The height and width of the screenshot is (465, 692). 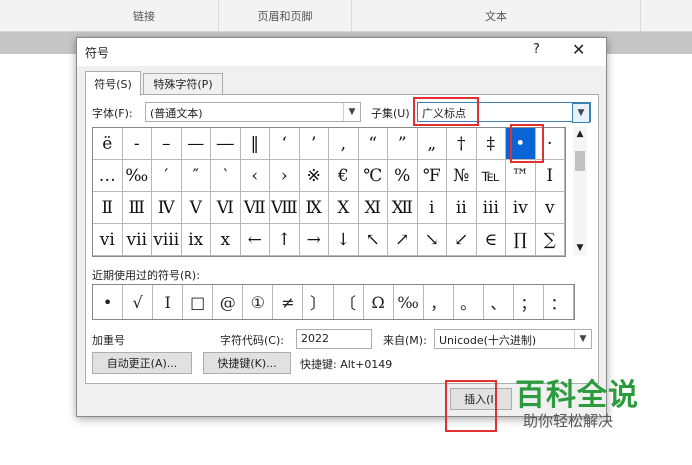 I want to click on char-code-input: 2022, so click(x=334, y=339).